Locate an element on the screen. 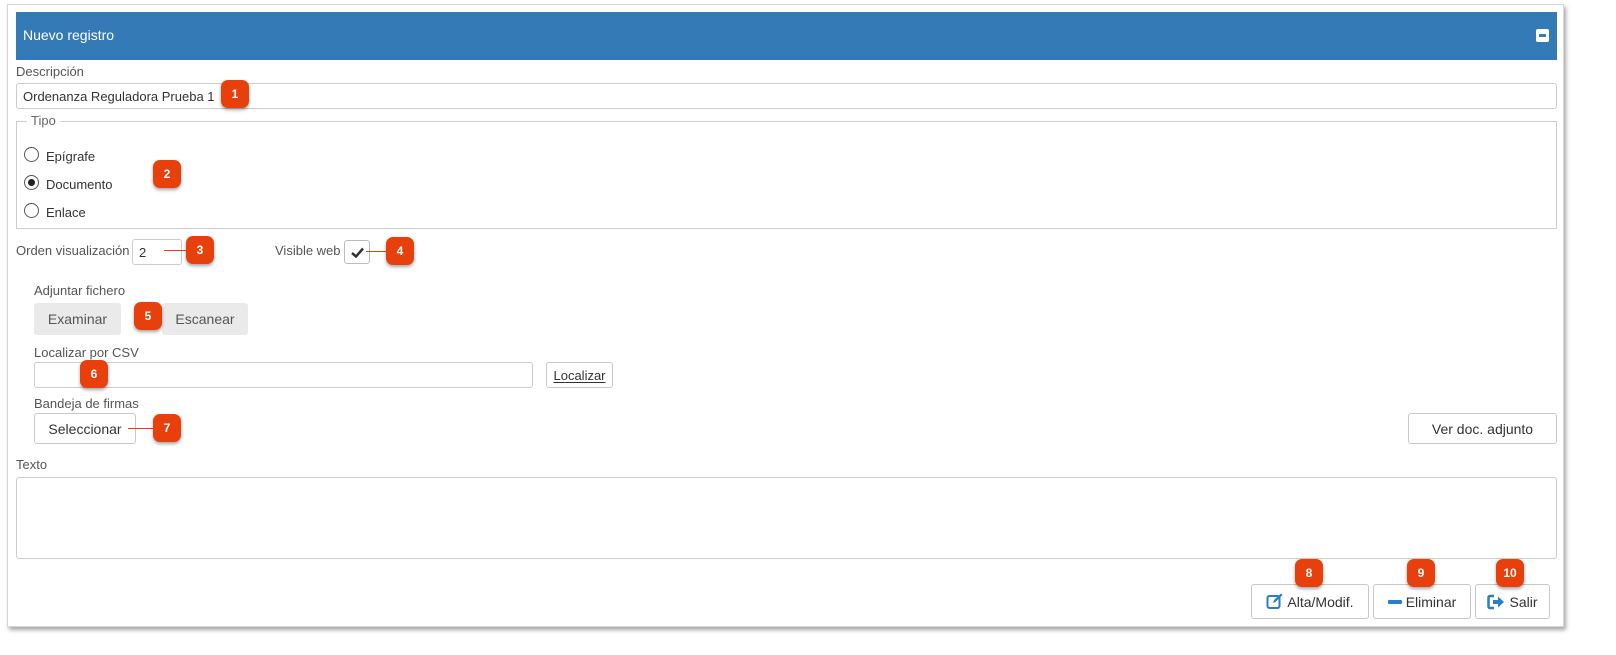 The height and width of the screenshot is (655, 1616). eliminar-label: Eliminar is located at coordinates (1431, 601).